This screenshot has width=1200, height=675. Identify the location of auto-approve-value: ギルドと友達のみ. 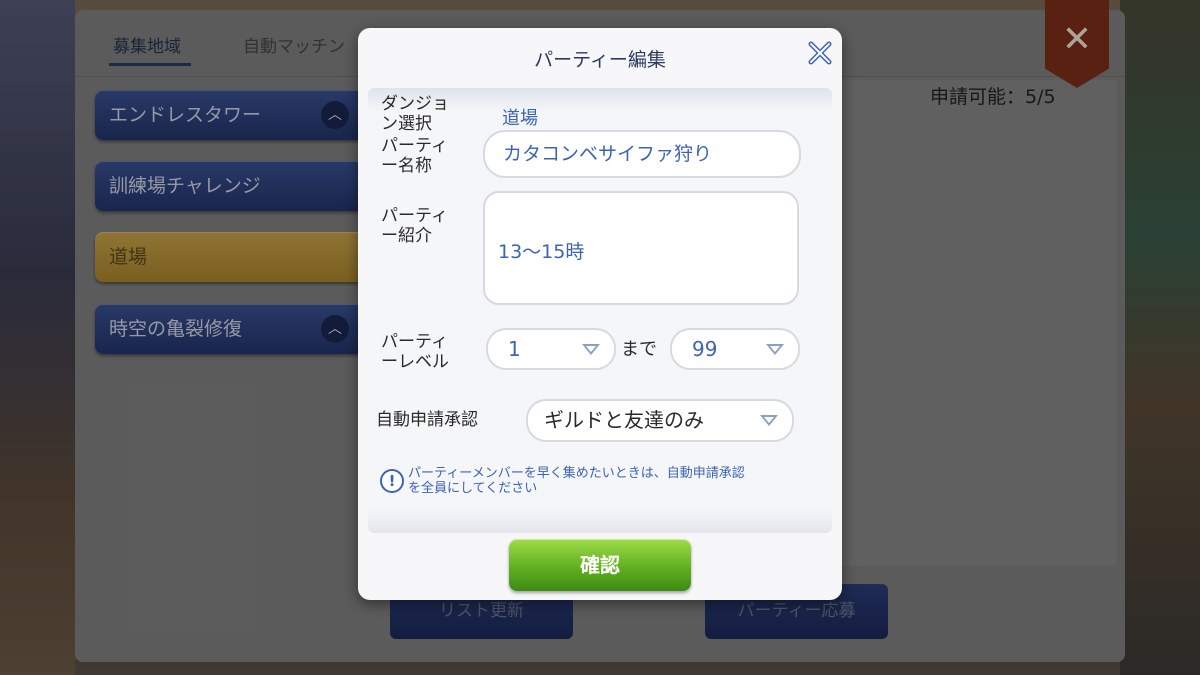
(624, 420).